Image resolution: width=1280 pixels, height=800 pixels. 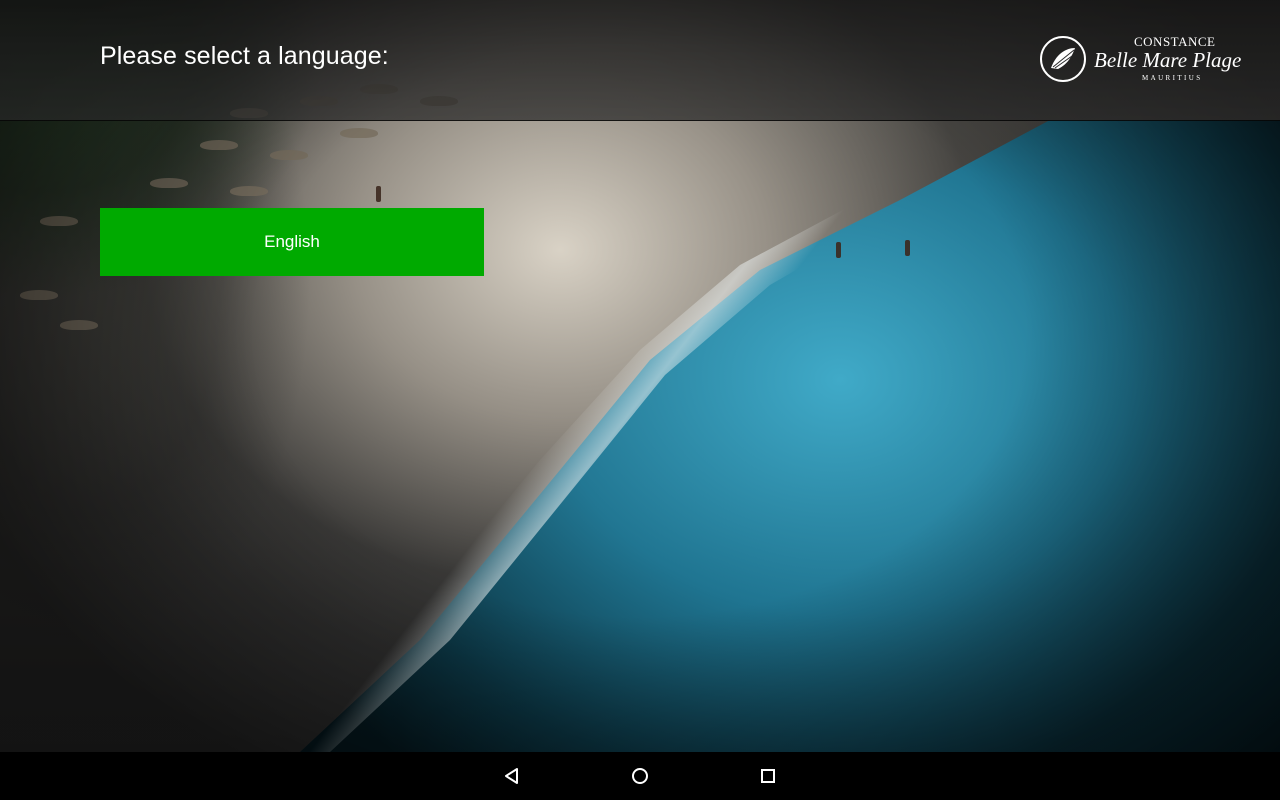 What do you see at coordinates (1172, 78) in the screenshot?
I see `logo-location-text: MAURITIUS` at bounding box center [1172, 78].